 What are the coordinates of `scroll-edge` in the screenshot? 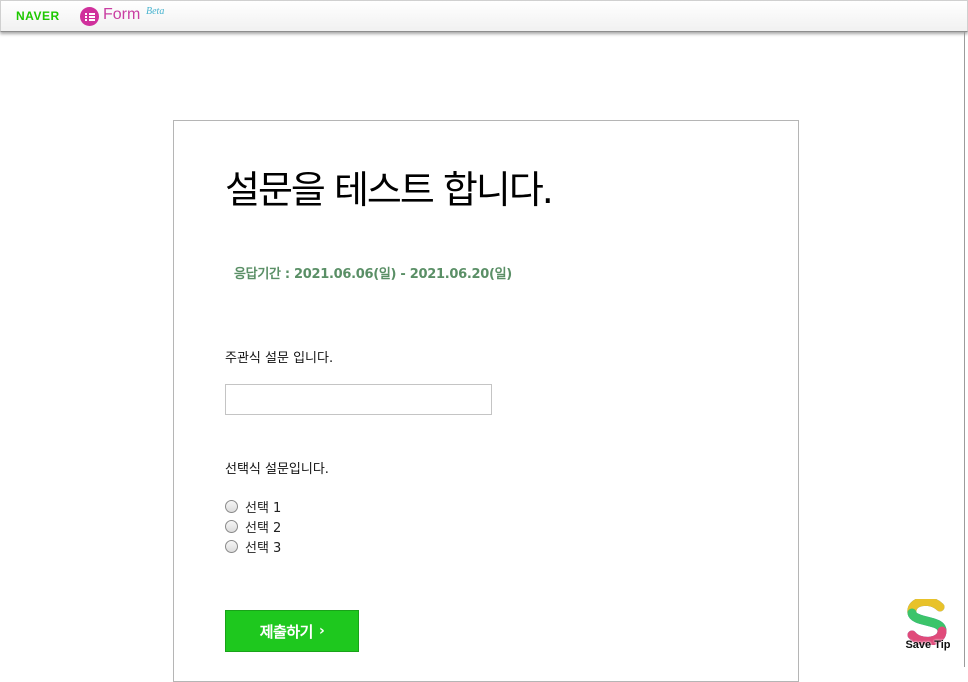 It's located at (964, 349).